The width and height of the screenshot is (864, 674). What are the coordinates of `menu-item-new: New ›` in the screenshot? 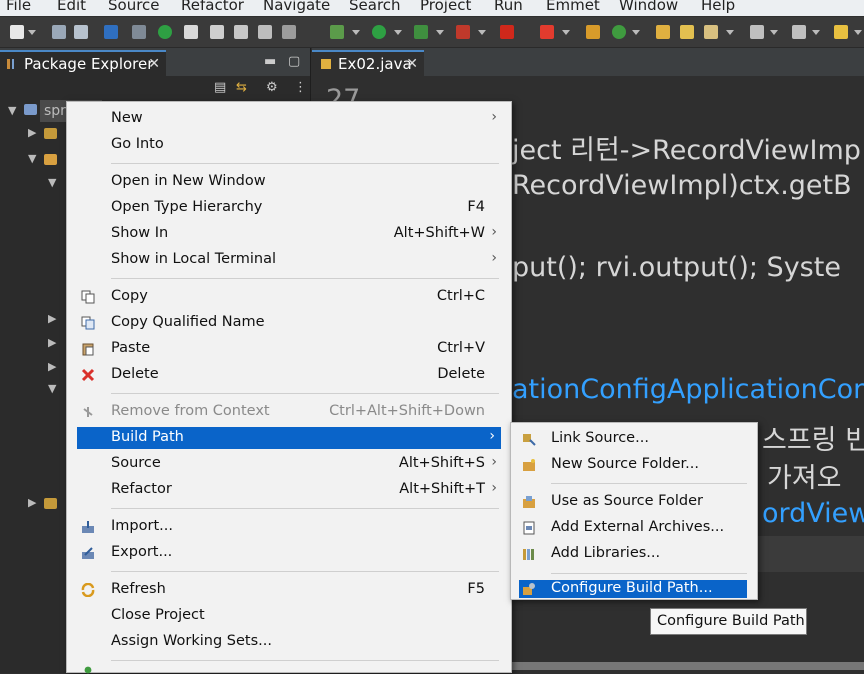 It's located at (289, 119).